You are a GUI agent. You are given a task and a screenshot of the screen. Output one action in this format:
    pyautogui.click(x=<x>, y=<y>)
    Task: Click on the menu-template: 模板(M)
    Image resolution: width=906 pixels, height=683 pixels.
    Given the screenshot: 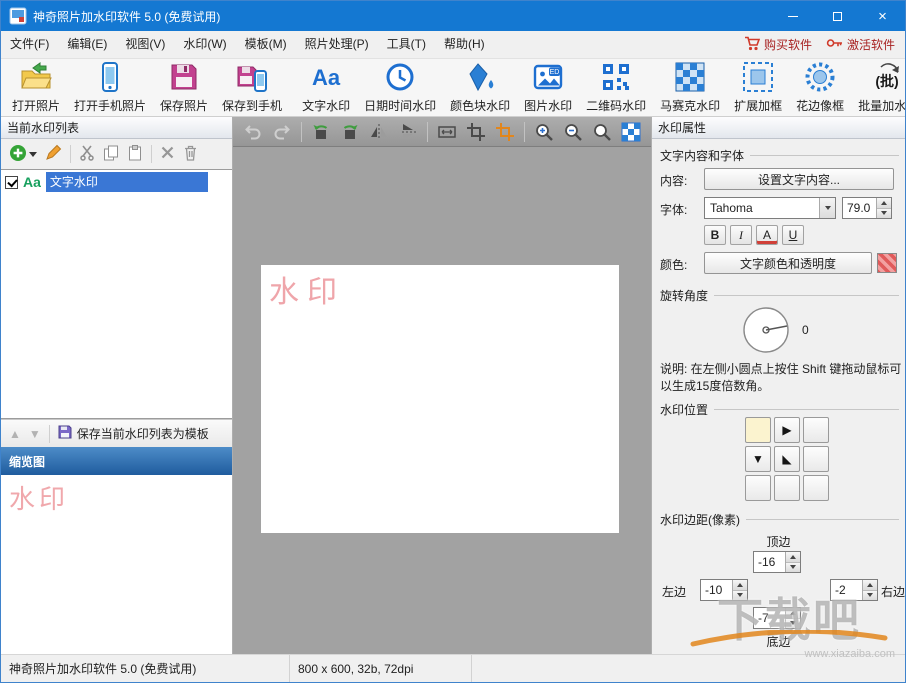 What is the action you would take?
    pyautogui.click(x=266, y=44)
    